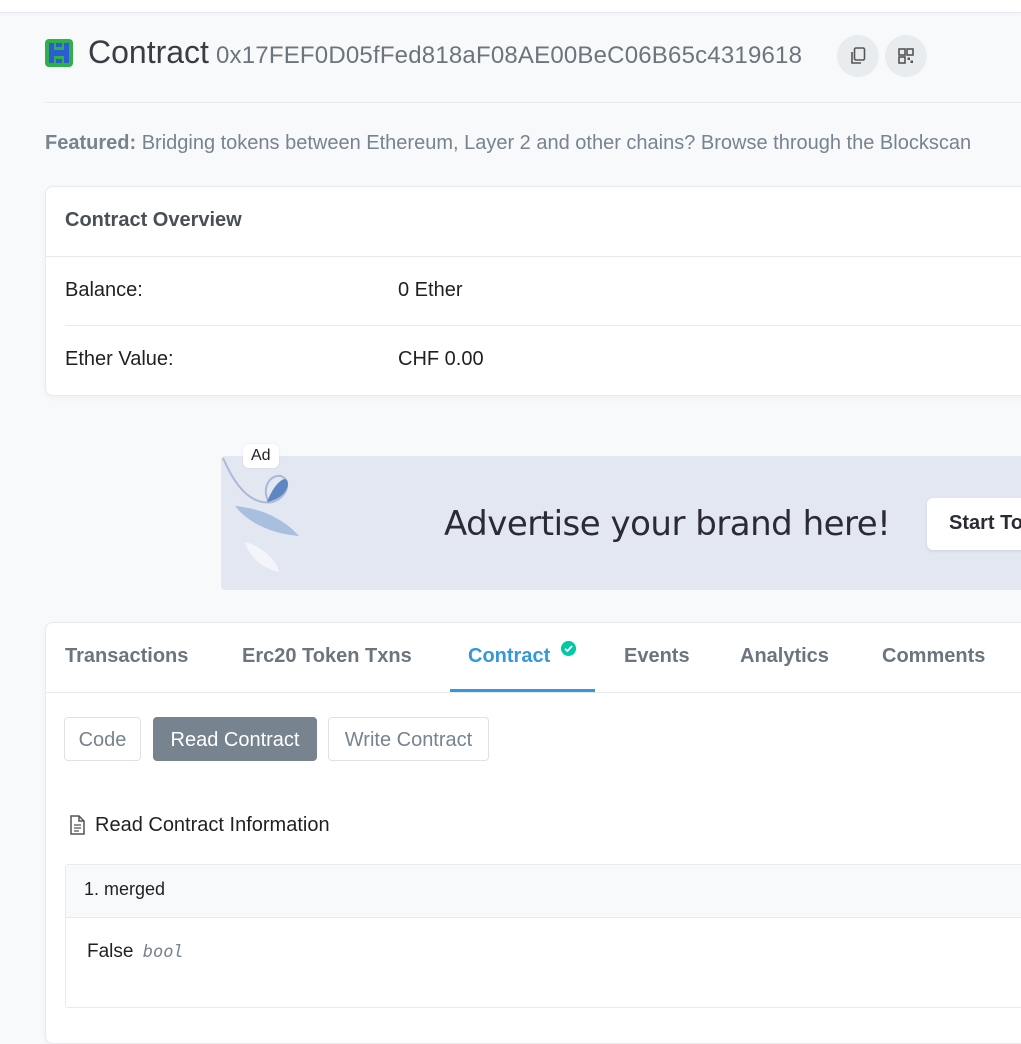 The image size is (1021, 1044). I want to click on read-contract-button-label: Read Contract, so click(235, 740).